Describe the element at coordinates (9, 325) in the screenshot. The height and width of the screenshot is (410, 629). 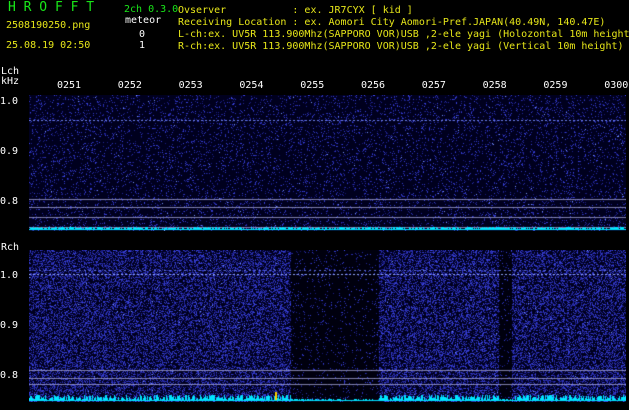
I see `rch-ytick-0-9: 0.9` at that location.